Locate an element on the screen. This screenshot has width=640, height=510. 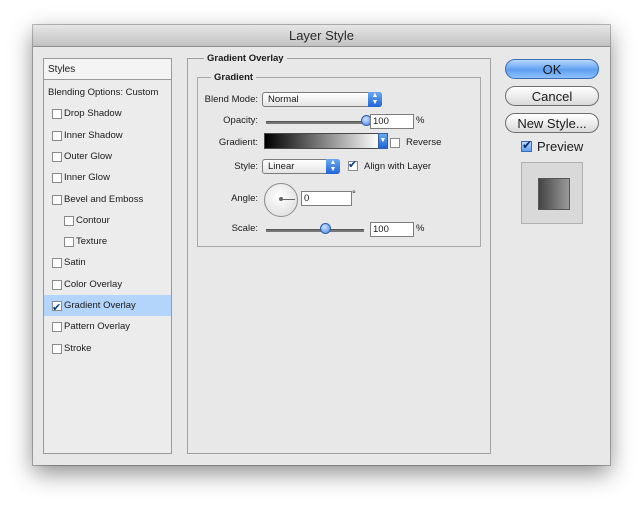
sidebar-item-label: Inner Shadow is located at coordinates (93, 135).